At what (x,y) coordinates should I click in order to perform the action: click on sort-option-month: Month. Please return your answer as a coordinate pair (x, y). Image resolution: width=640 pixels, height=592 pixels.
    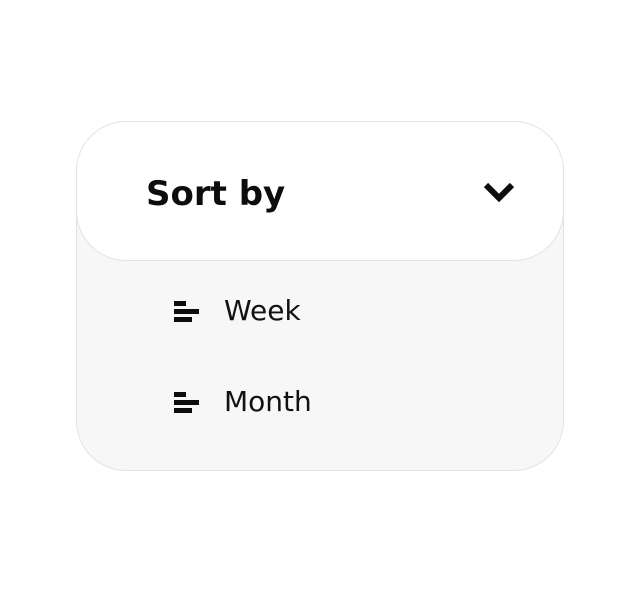
    Looking at the image, I should click on (319, 402).